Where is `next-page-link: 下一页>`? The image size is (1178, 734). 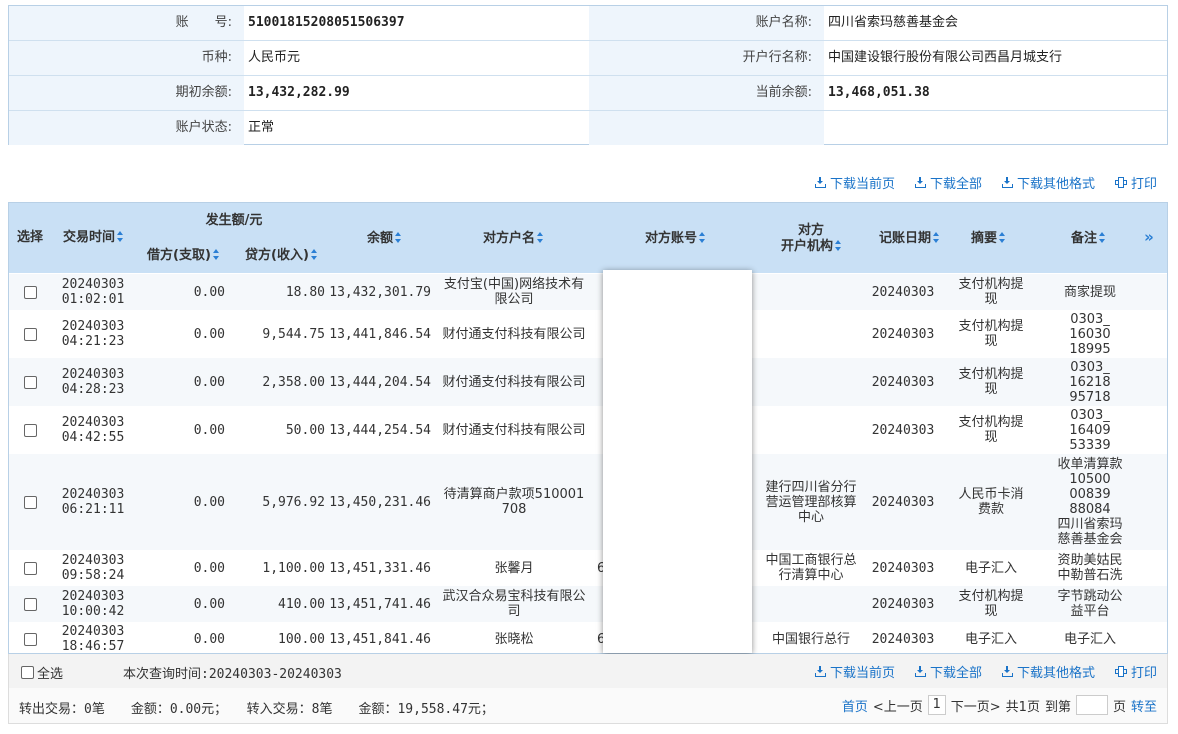 next-page-link: 下一页> is located at coordinates (976, 705).